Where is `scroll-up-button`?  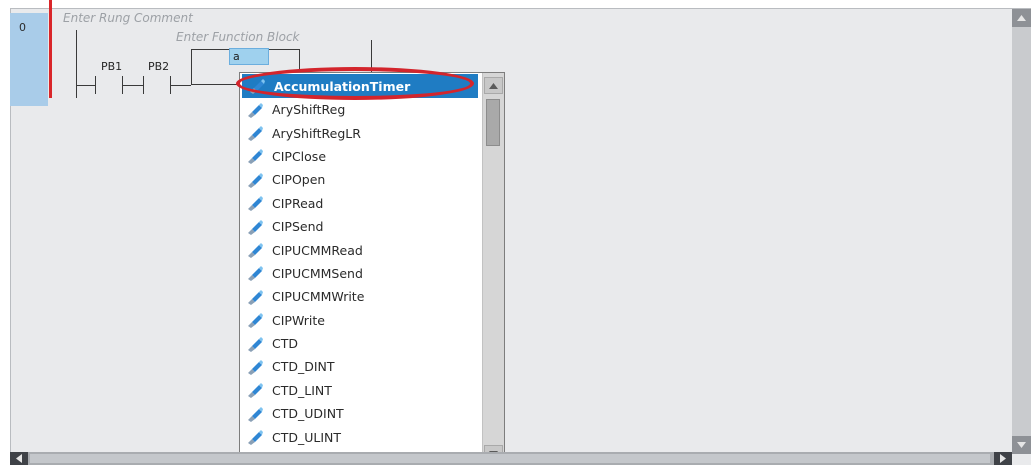
scroll-up-button is located at coordinates (493, 85).